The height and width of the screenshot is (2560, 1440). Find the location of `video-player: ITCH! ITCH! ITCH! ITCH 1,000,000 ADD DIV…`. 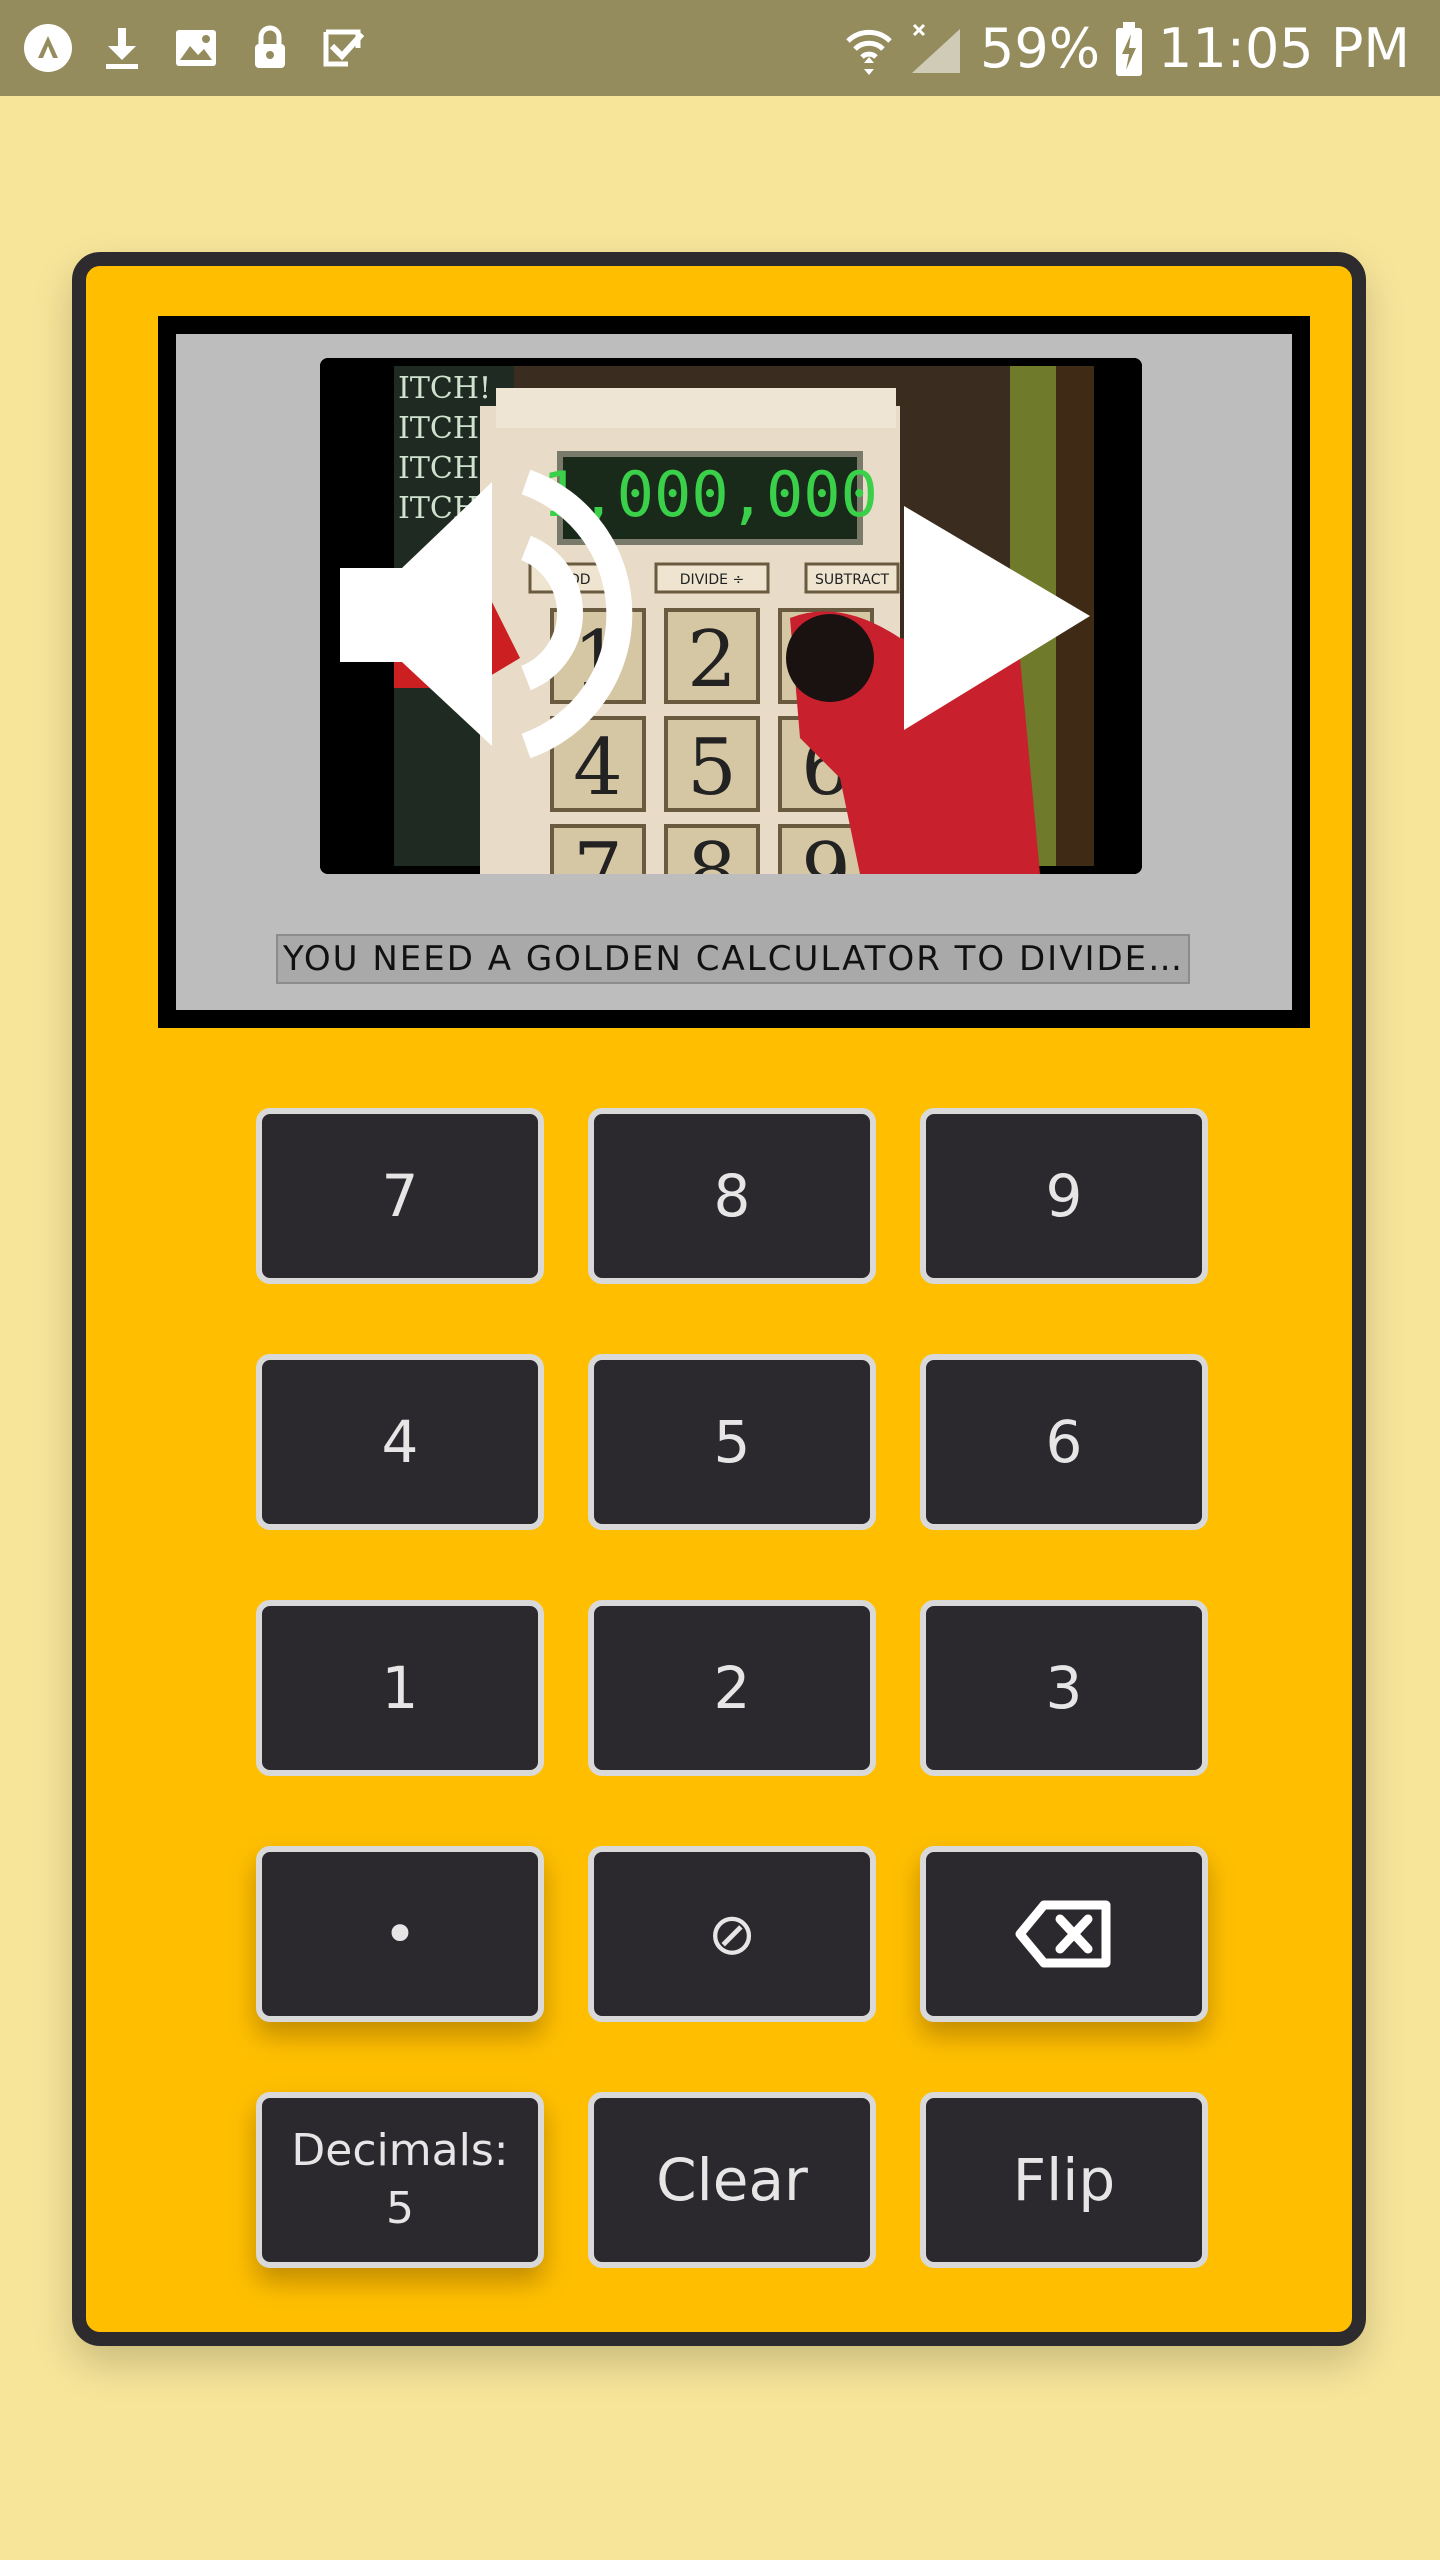

video-player: ITCH! ITCH! ITCH! ITCH 1,000,000 ADD DIV… is located at coordinates (731, 616).